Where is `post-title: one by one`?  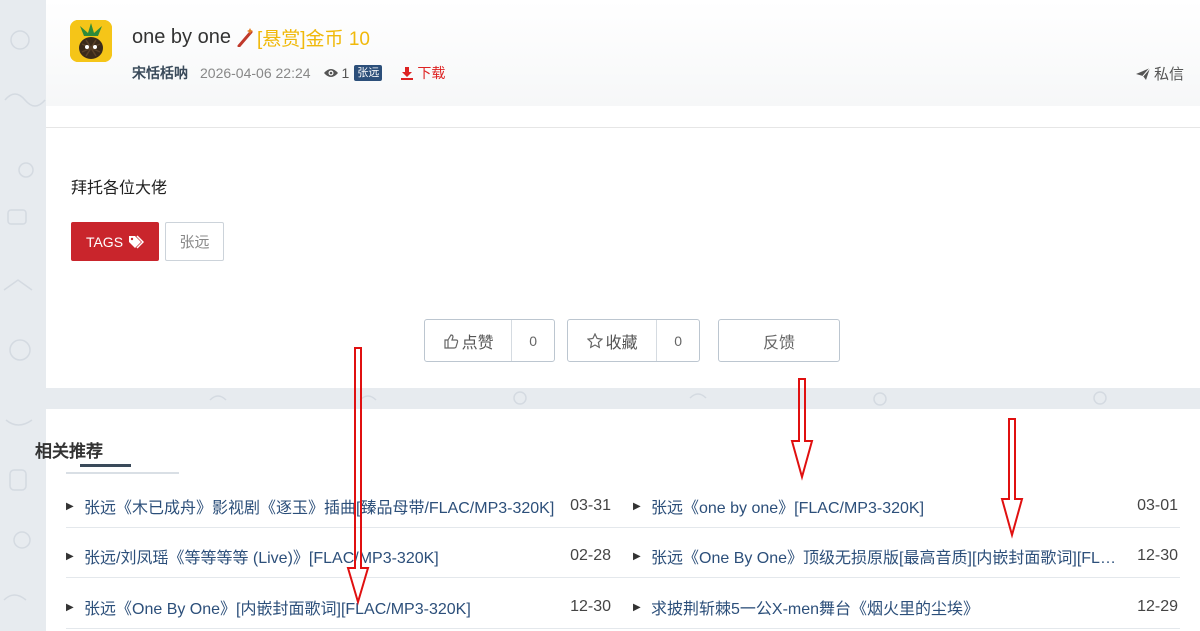 post-title: one by one is located at coordinates (181, 36).